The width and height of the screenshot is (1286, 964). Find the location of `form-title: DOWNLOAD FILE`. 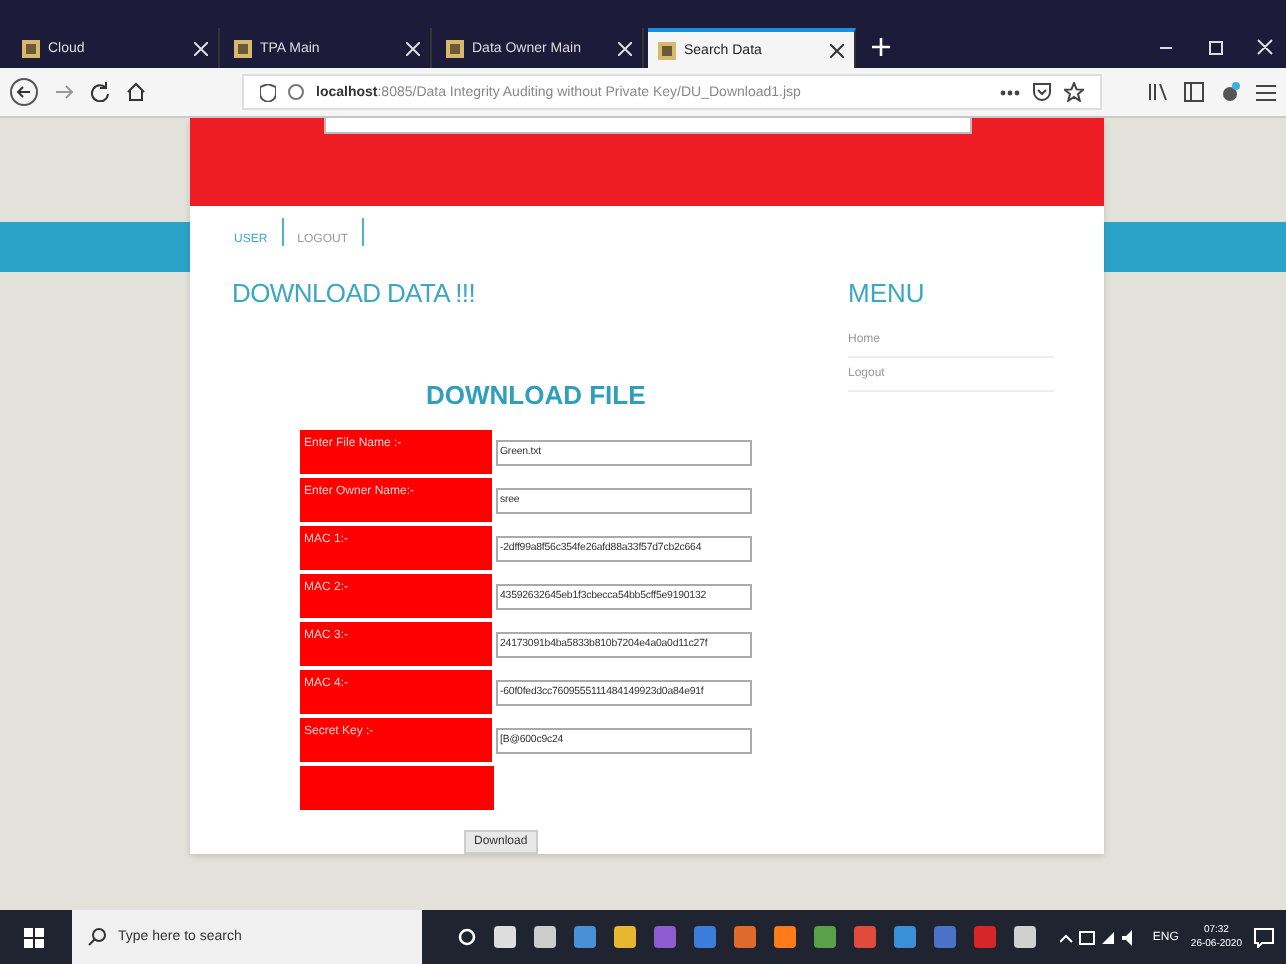

form-title: DOWNLOAD FILE is located at coordinates (537, 395).